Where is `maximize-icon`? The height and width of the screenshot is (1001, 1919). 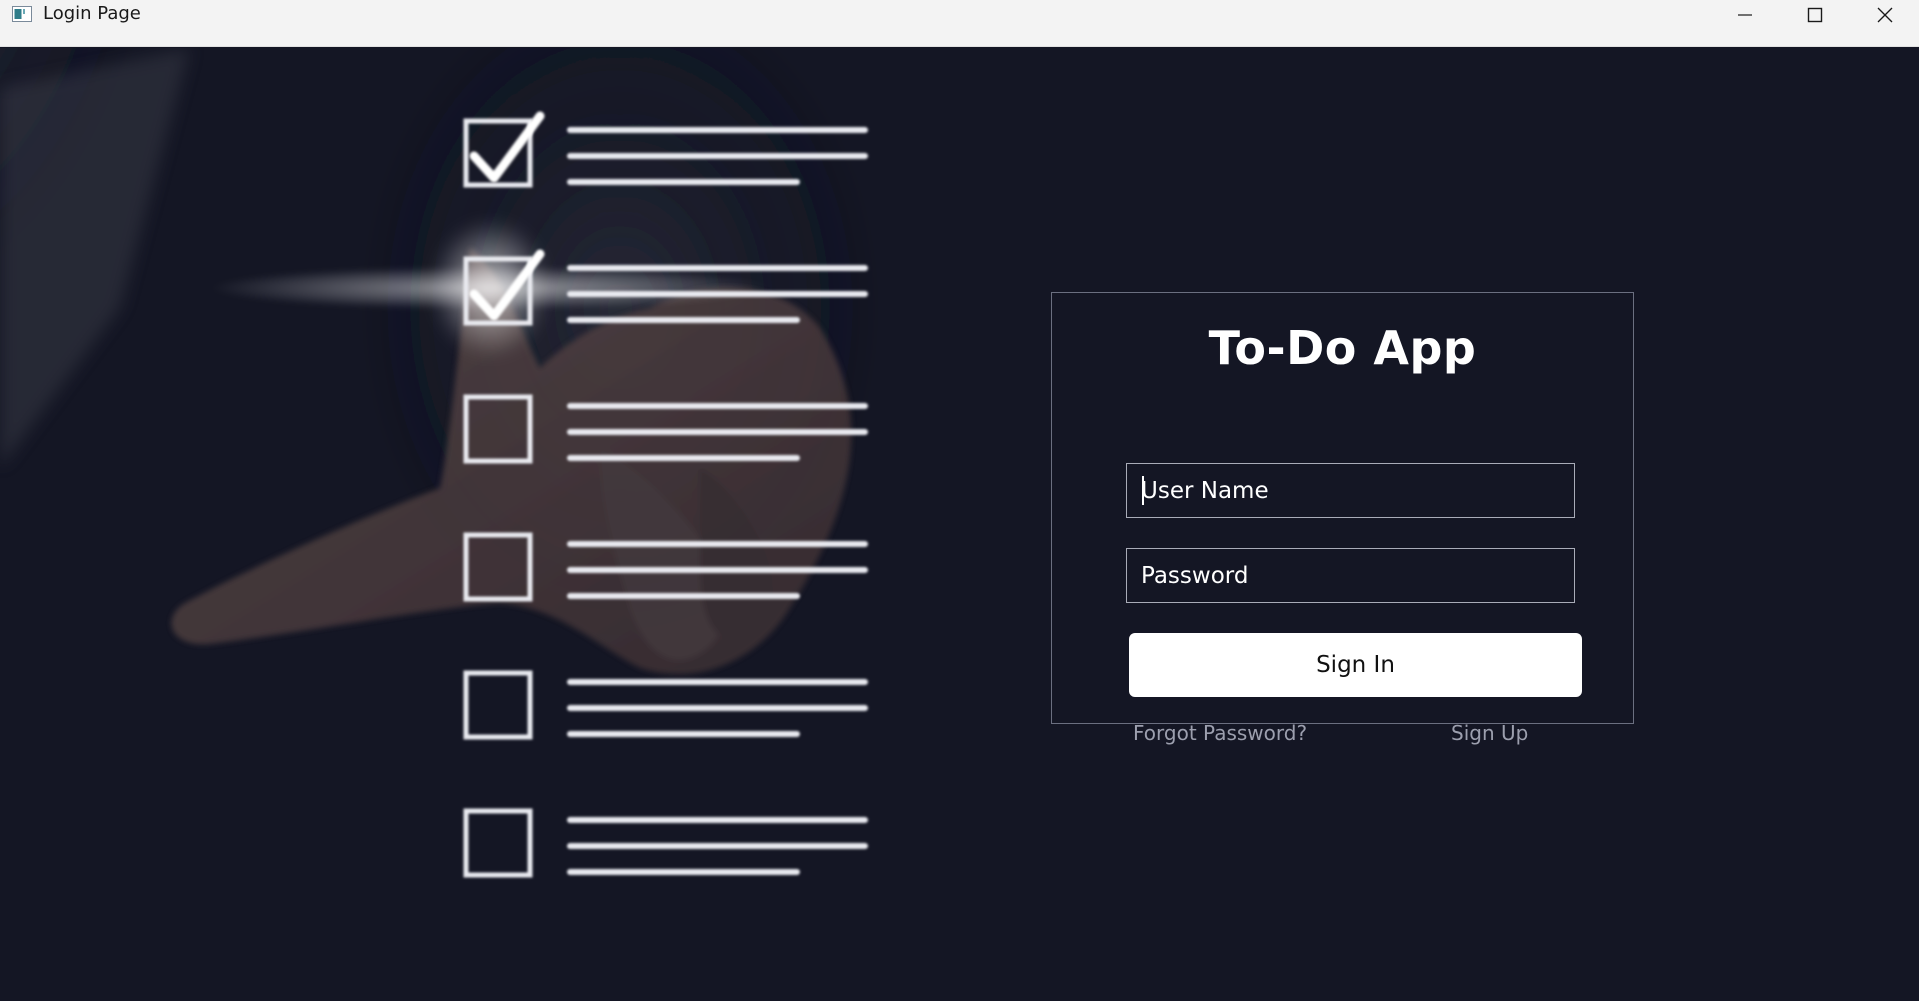 maximize-icon is located at coordinates (1815, 15).